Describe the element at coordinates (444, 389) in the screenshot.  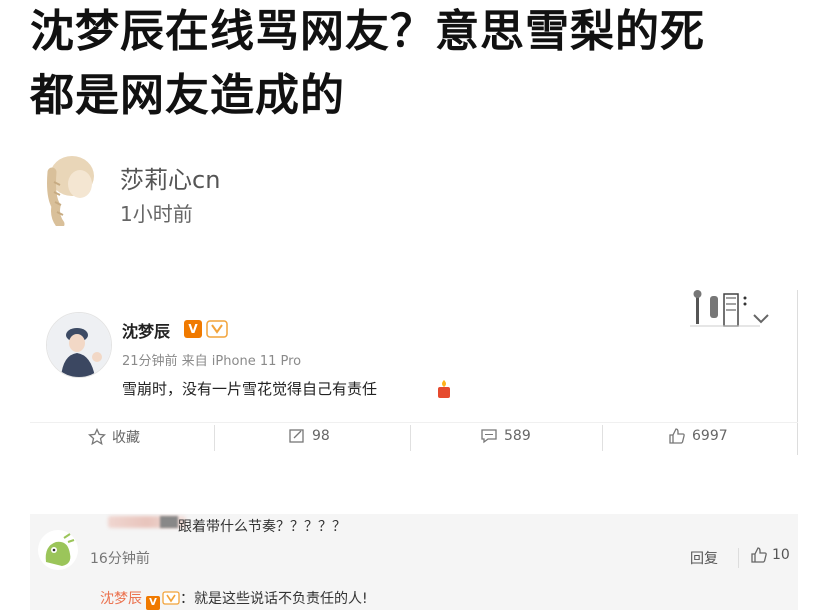
I see `candle-emoji-icon` at that location.